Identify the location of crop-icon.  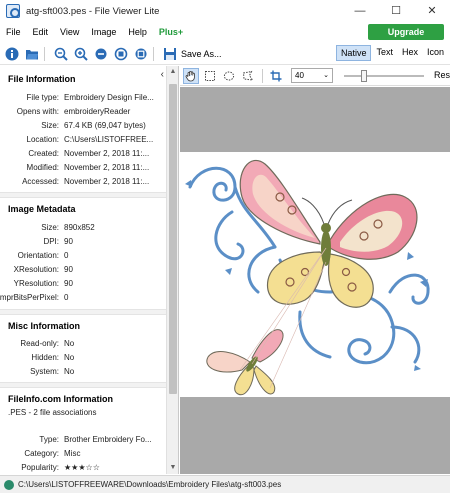
(276, 76).